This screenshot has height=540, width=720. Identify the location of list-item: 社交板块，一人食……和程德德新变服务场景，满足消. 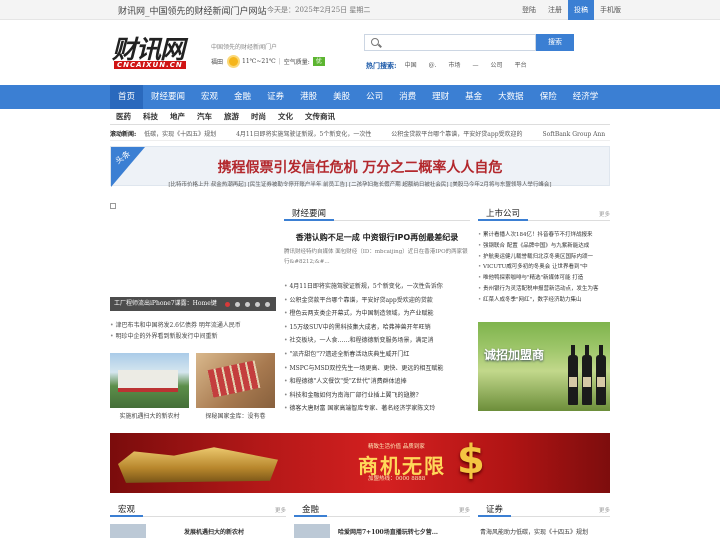
(377, 341).